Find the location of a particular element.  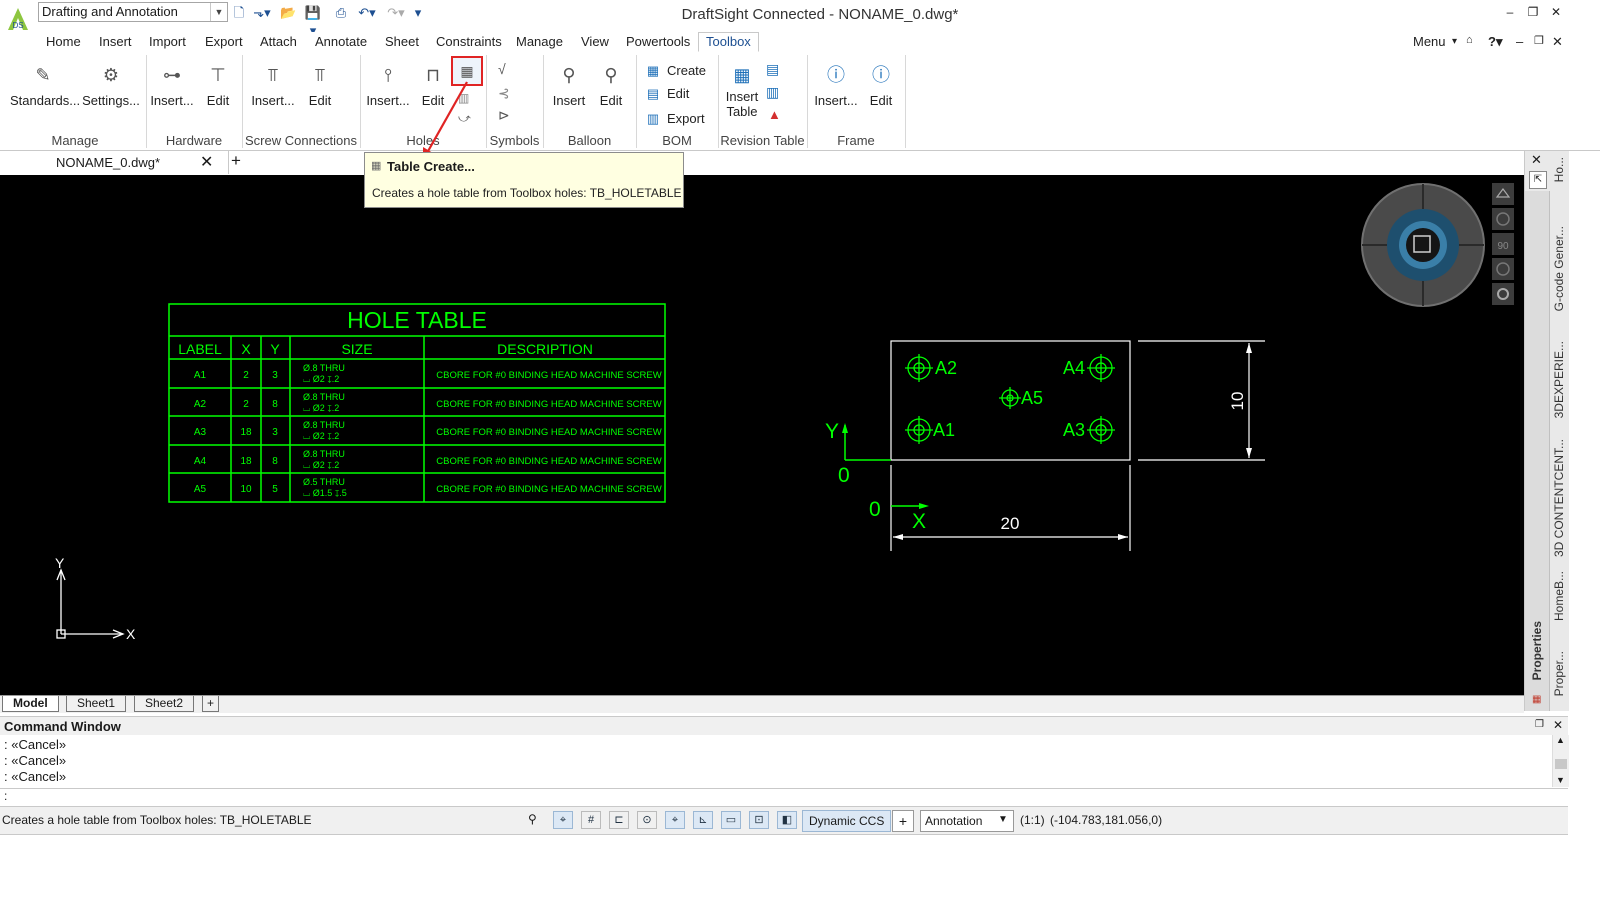

tab-insert: Insert is located at coordinates (115, 41).